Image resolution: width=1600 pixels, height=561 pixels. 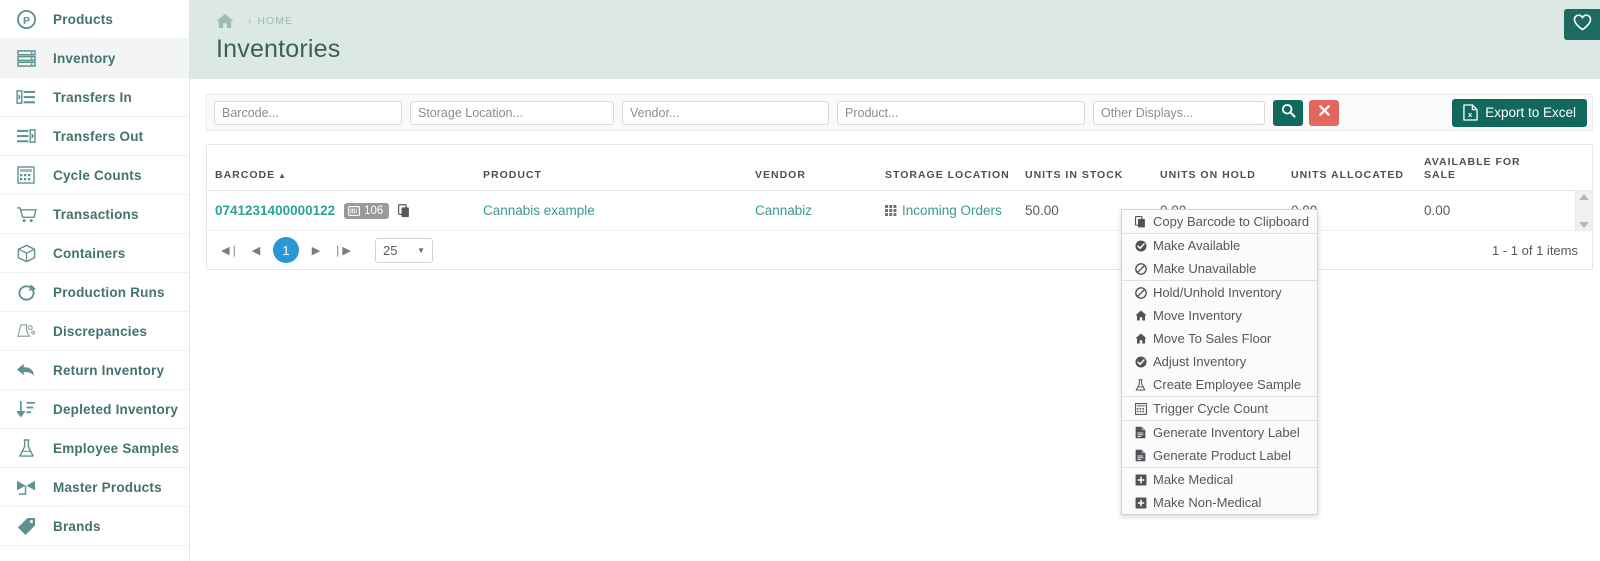 I want to click on tag-icon, so click(x=26, y=526).